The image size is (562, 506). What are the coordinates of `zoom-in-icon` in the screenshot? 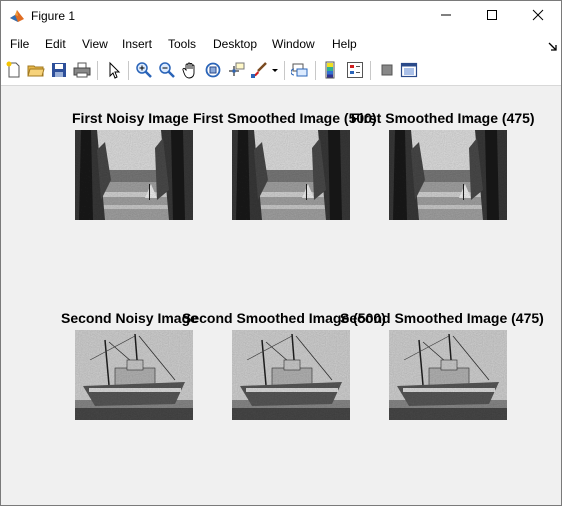 It's located at (144, 70).